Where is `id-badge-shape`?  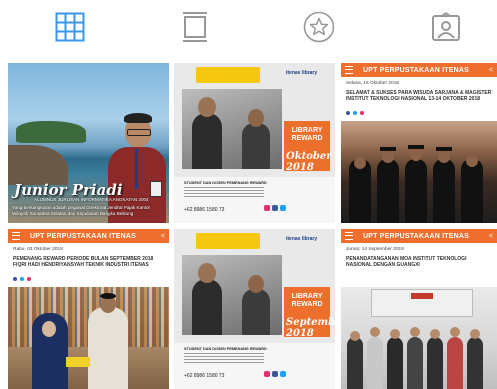
id-badge-shape is located at coordinates (156, 189).